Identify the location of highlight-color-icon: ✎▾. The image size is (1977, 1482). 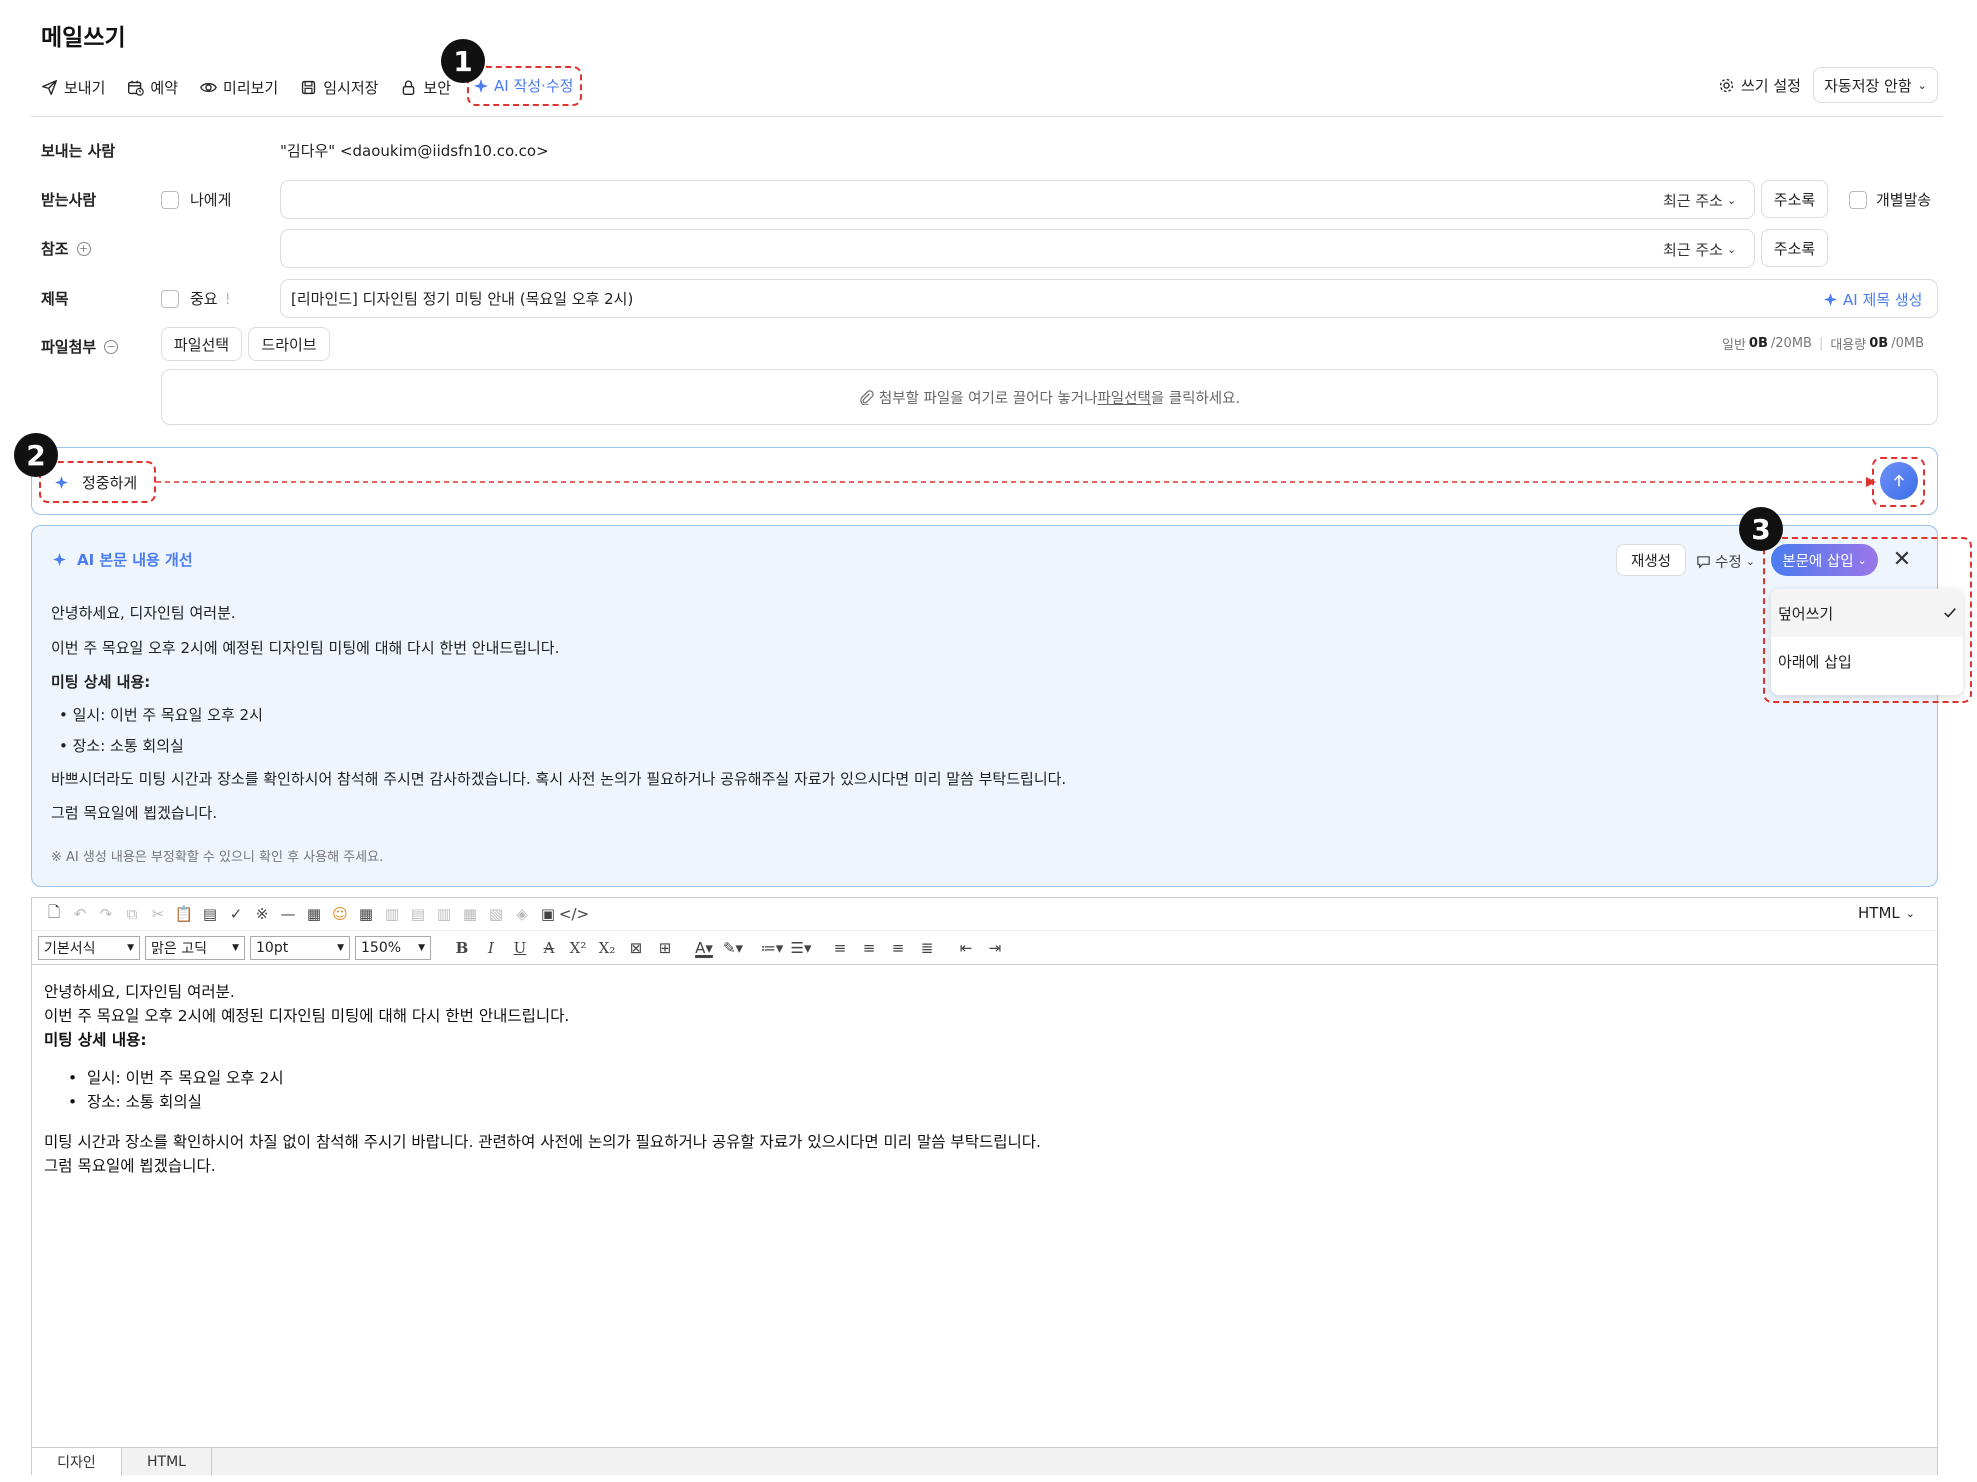
(733, 948).